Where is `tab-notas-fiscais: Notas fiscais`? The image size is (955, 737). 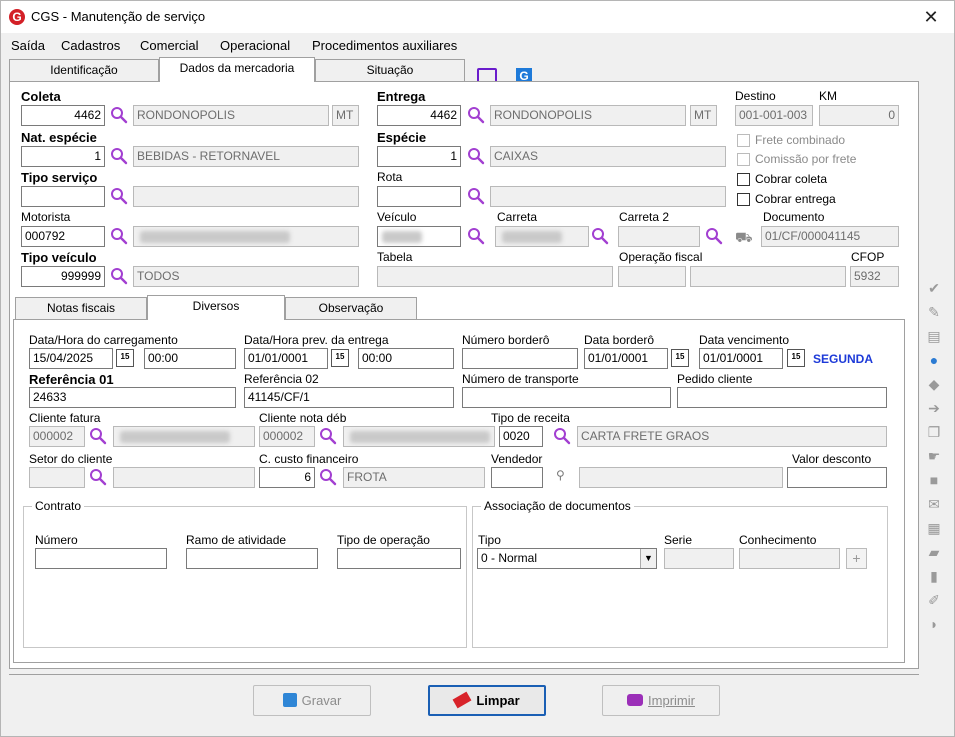 tab-notas-fiscais: Notas fiscais is located at coordinates (81, 308).